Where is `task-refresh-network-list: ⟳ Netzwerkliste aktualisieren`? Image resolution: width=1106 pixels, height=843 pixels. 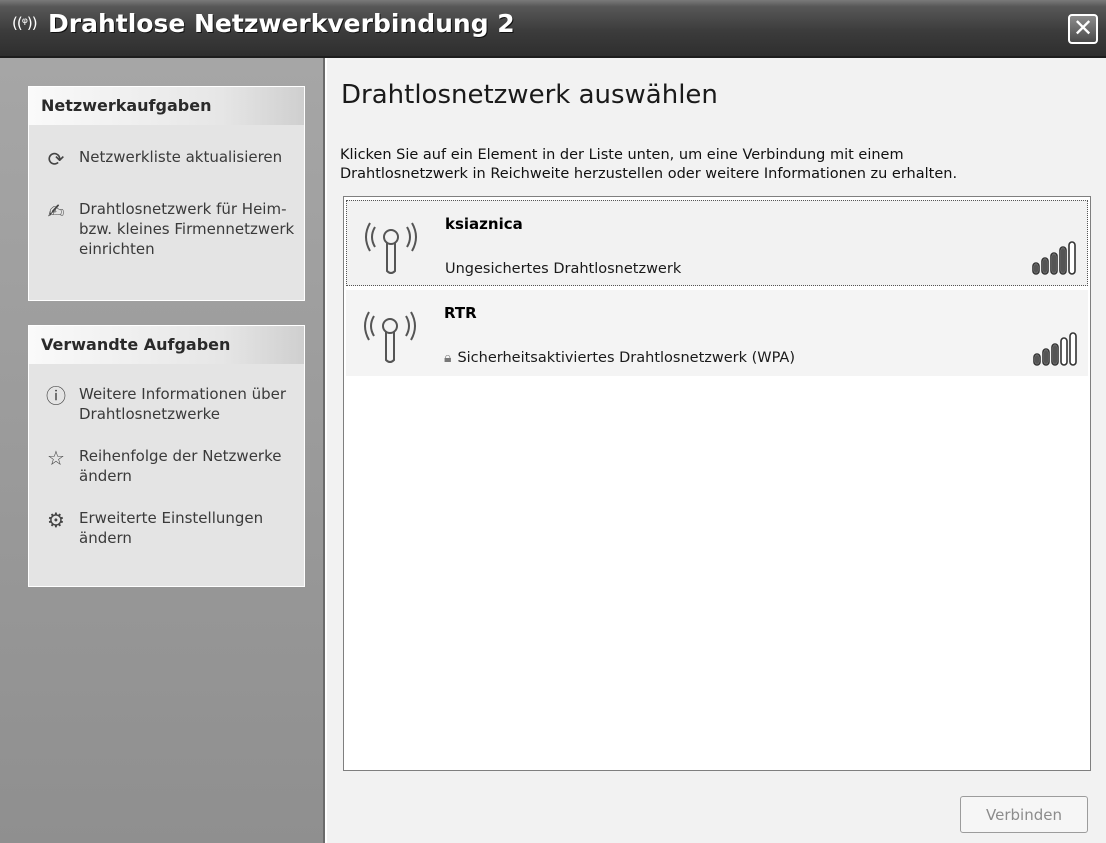 task-refresh-network-list: ⟳ Netzwerkliste aktualisieren is located at coordinates (166, 160).